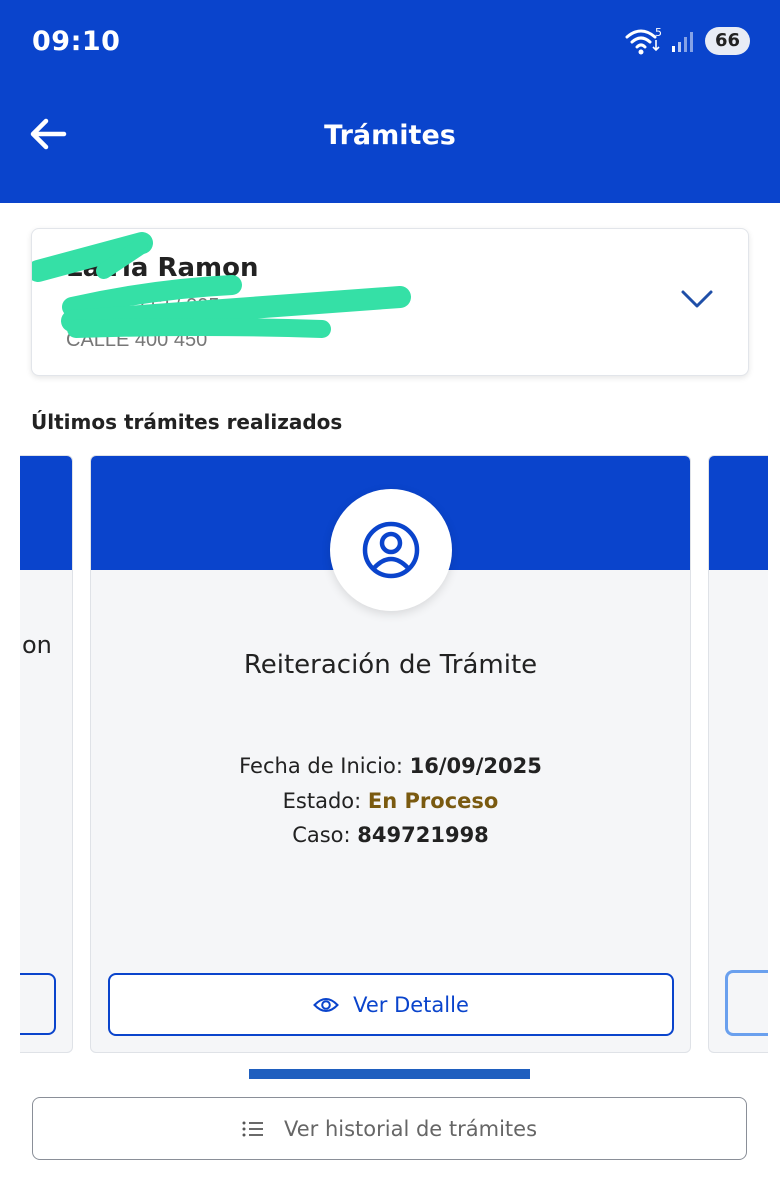  What do you see at coordinates (252, 1128) in the screenshot?
I see `list-icon` at bounding box center [252, 1128].